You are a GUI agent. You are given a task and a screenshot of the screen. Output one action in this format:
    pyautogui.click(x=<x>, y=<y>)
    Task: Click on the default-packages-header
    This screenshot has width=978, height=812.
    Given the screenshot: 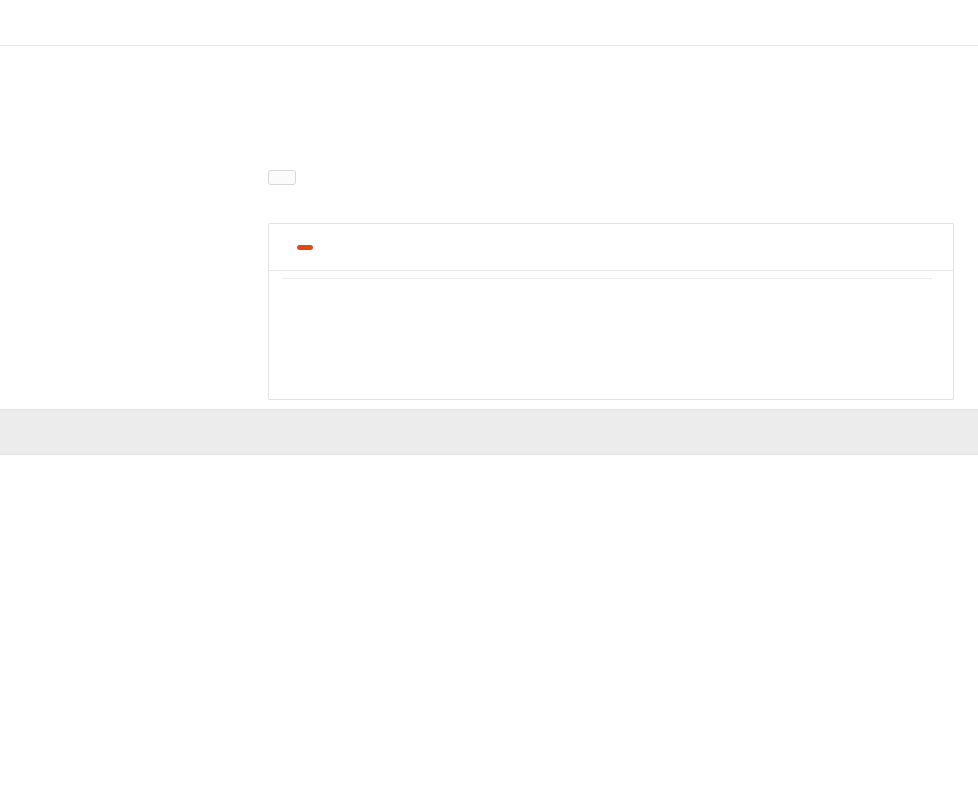 What is the action you would take?
    pyautogui.click(x=489, y=432)
    